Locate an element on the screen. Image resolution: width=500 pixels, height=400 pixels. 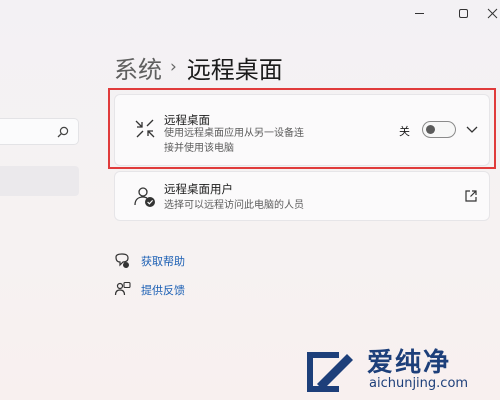
watermark-emblem-icon is located at coordinates (330, 372).